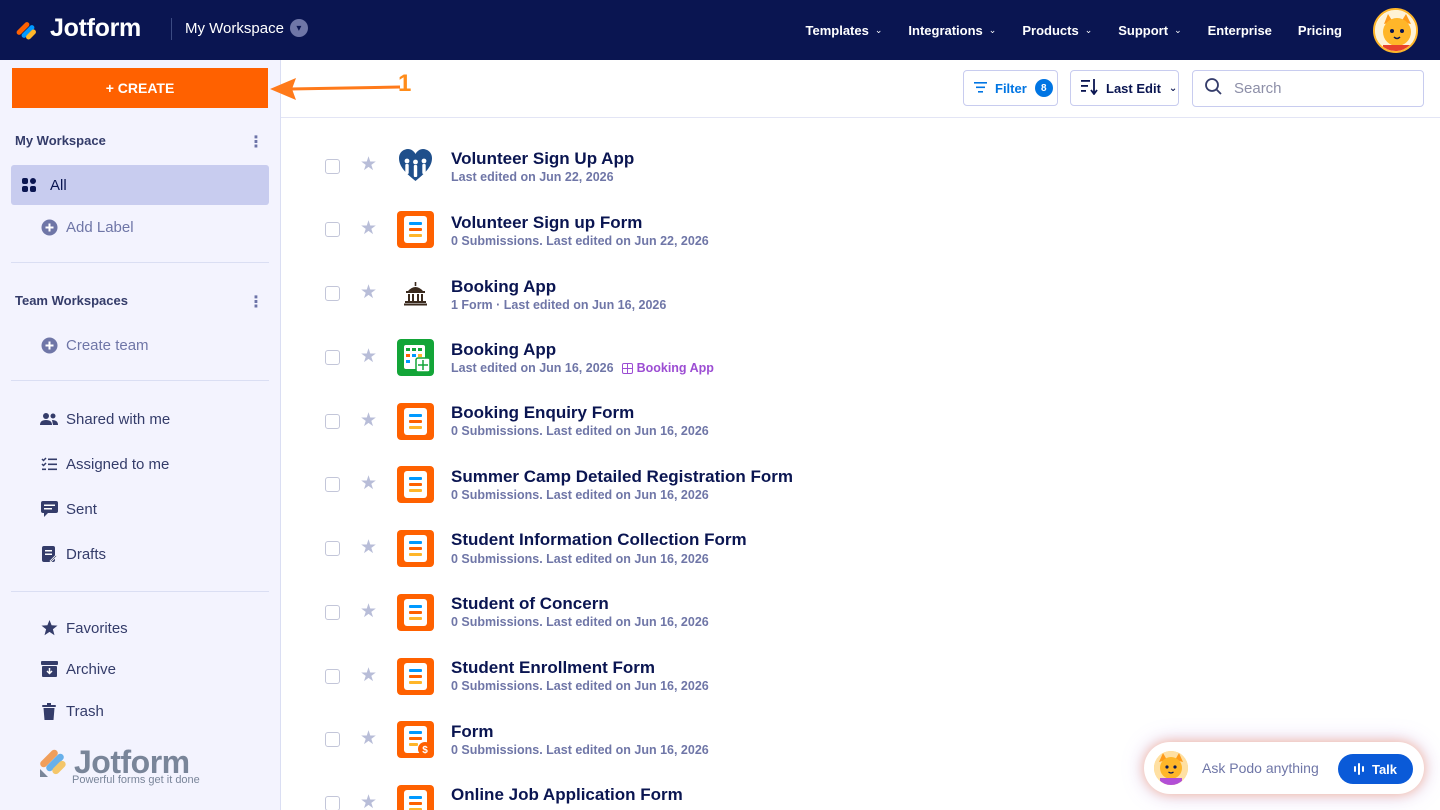  What do you see at coordinates (1213, 88) in the screenshot?
I see `search-icon` at bounding box center [1213, 88].